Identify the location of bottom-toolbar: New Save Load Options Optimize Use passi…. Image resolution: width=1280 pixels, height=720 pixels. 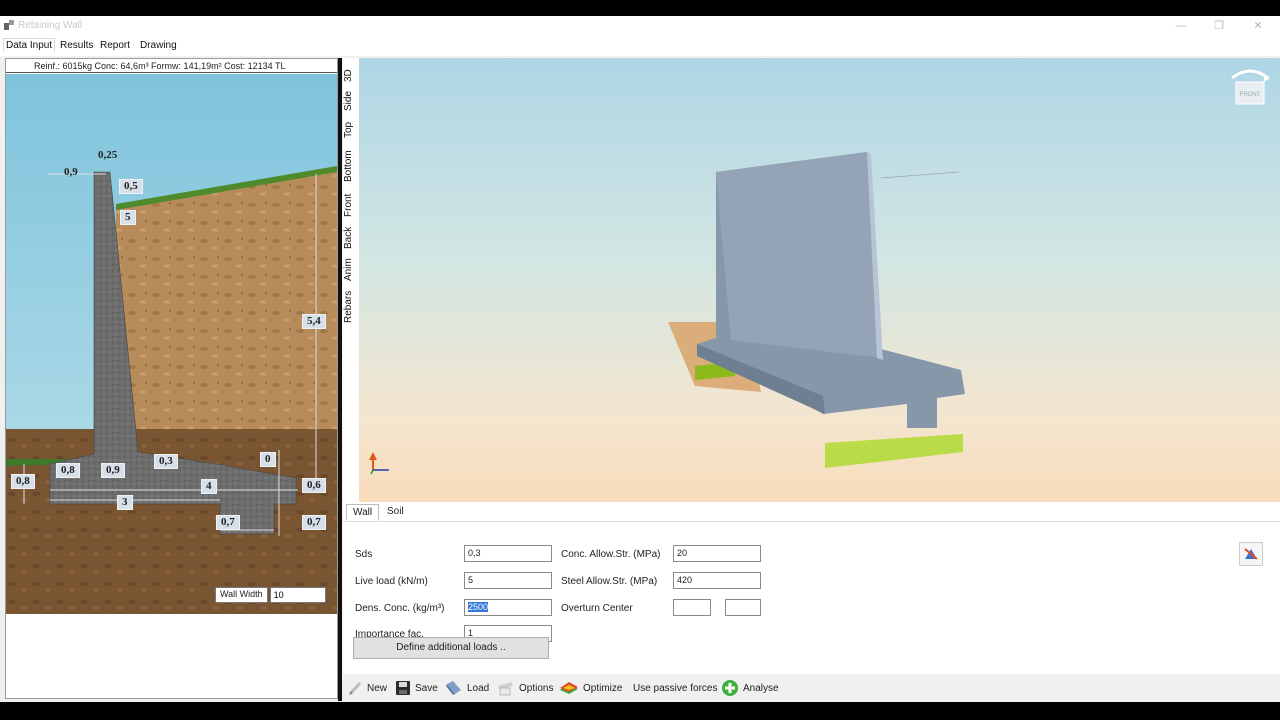
(811, 687).